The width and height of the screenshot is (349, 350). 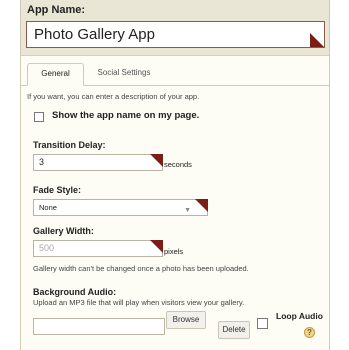 What do you see at coordinates (262, 323) in the screenshot?
I see `loop-audio-checkbox` at bounding box center [262, 323].